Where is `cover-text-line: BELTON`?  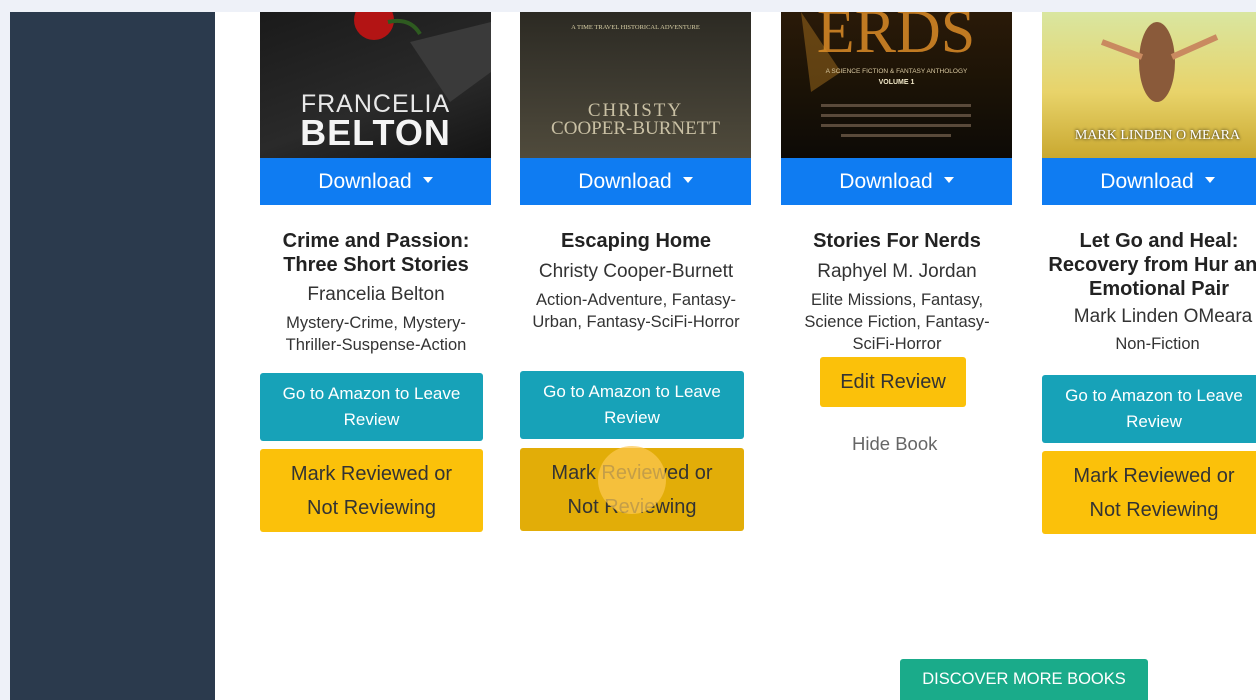 cover-text-line: BELTON is located at coordinates (375, 132).